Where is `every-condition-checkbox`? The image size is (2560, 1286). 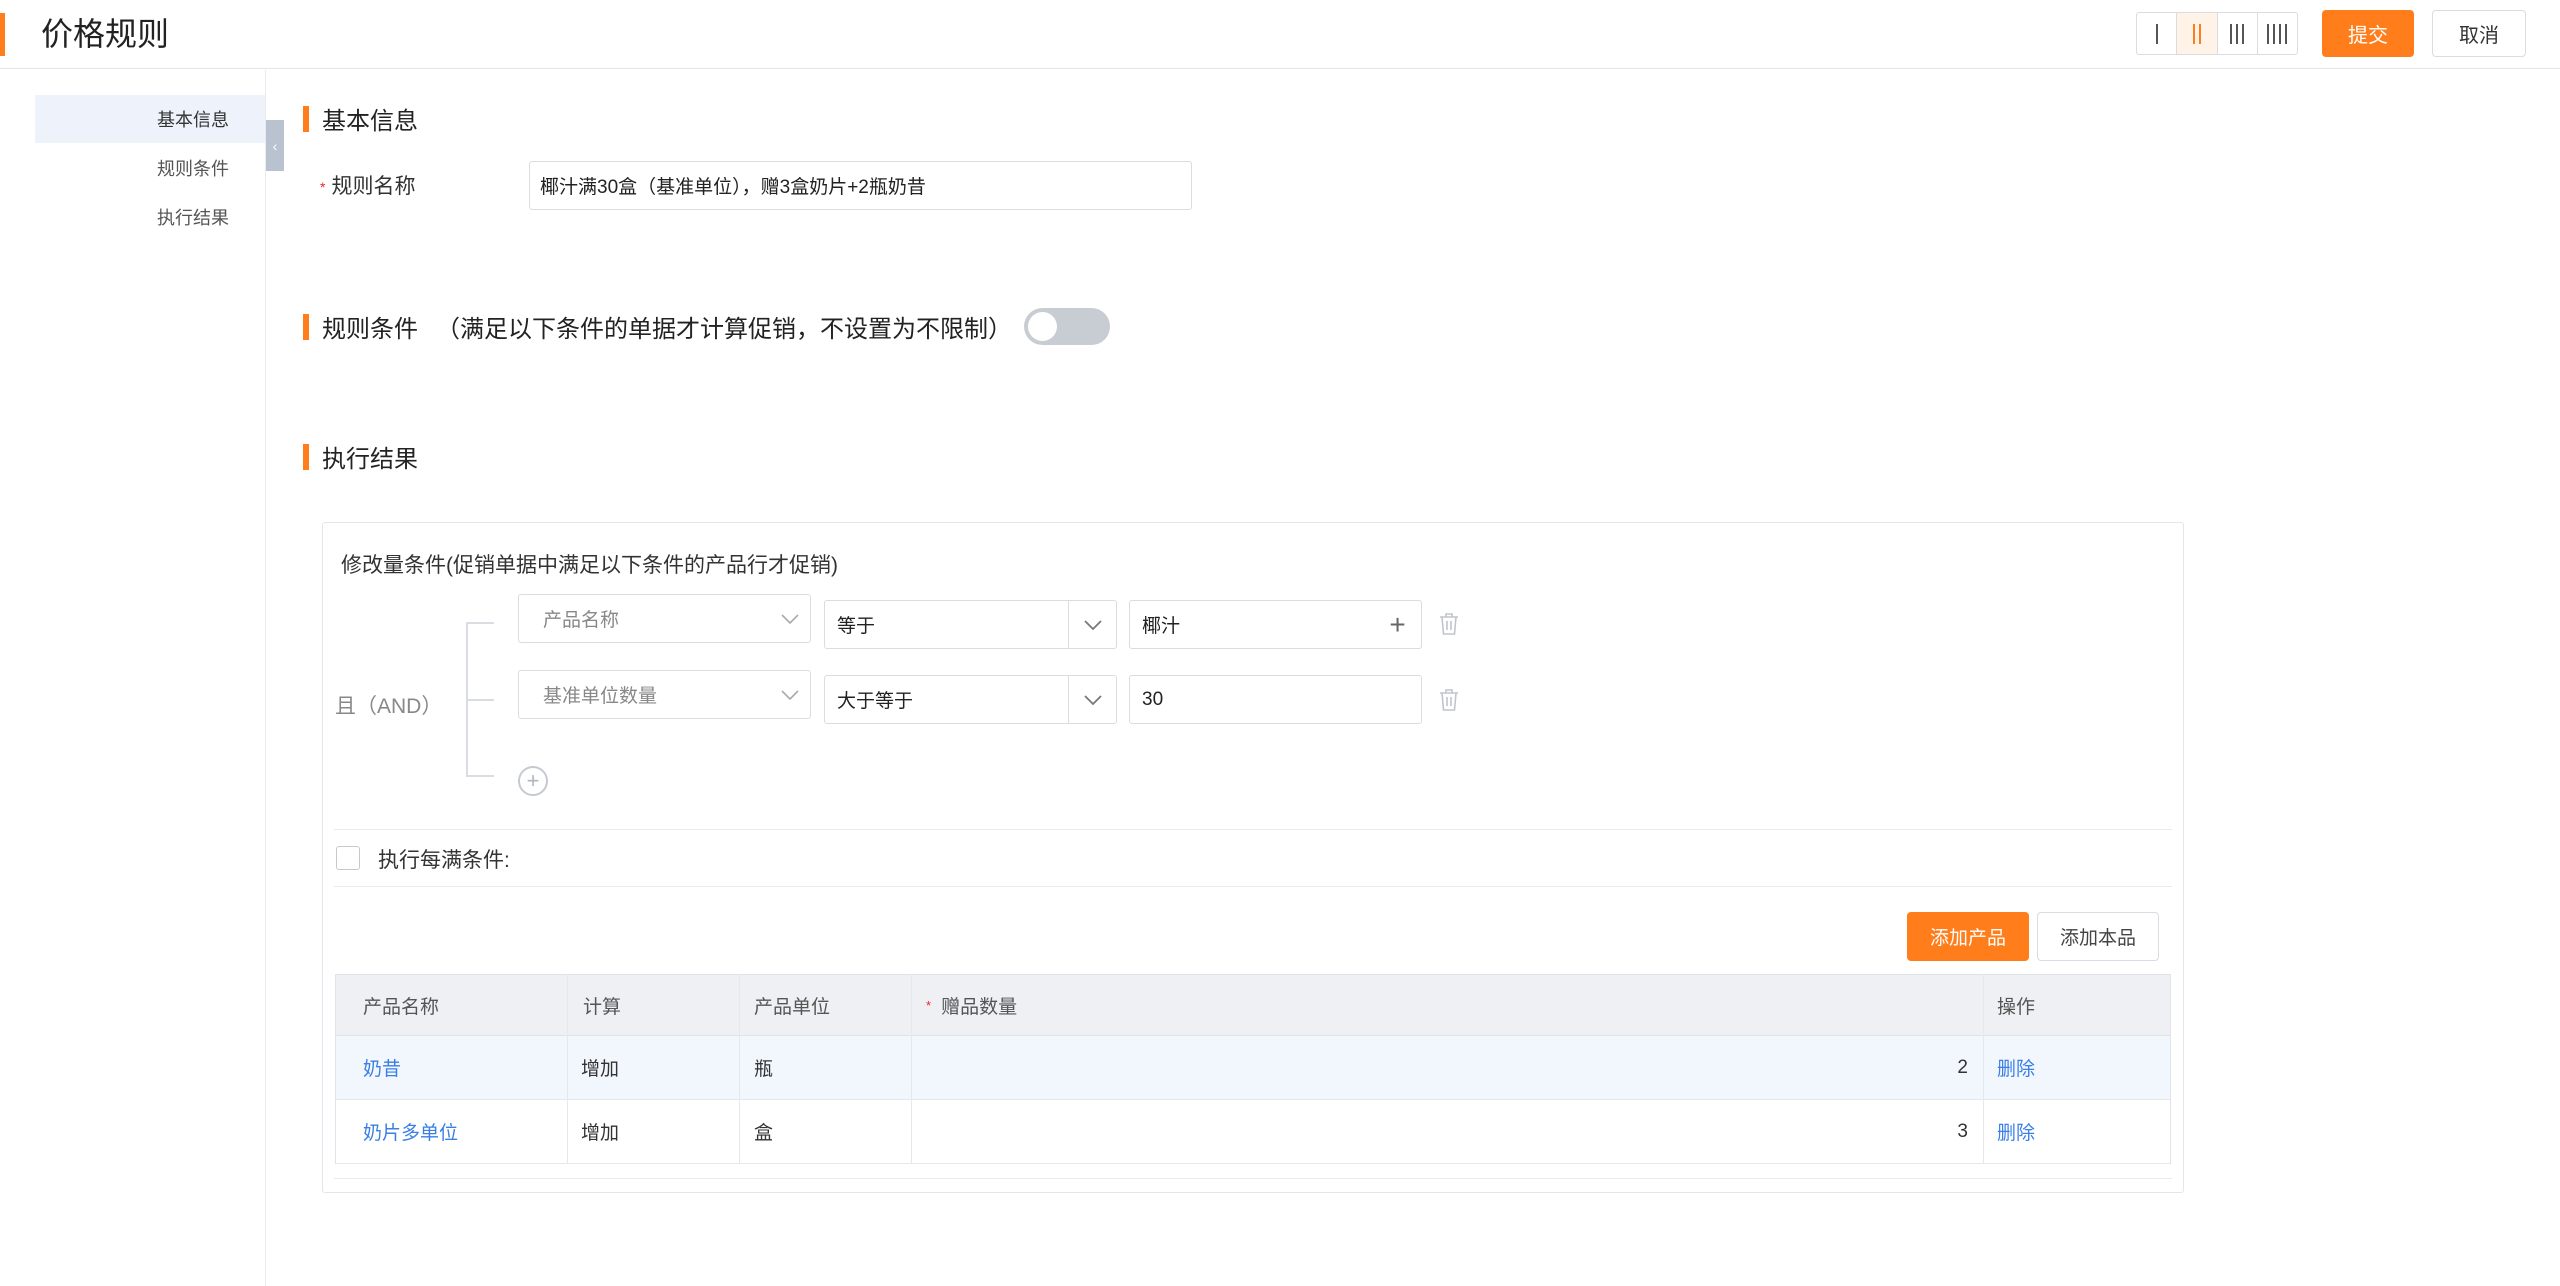
every-condition-checkbox is located at coordinates (348, 858).